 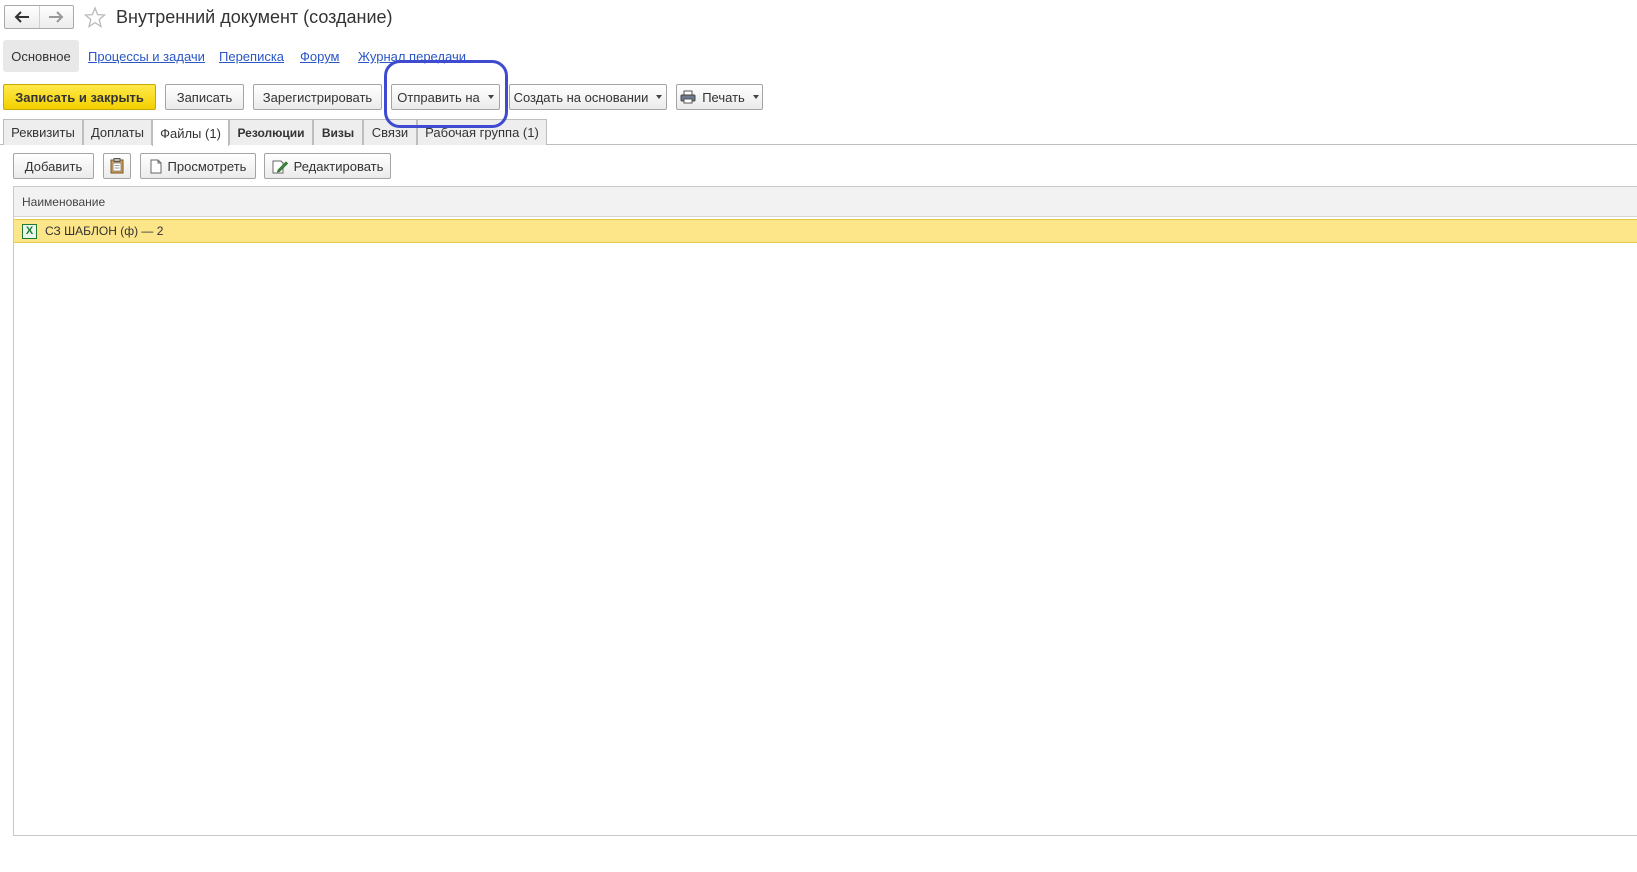 I want to click on history-nav, so click(x=39, y=17).